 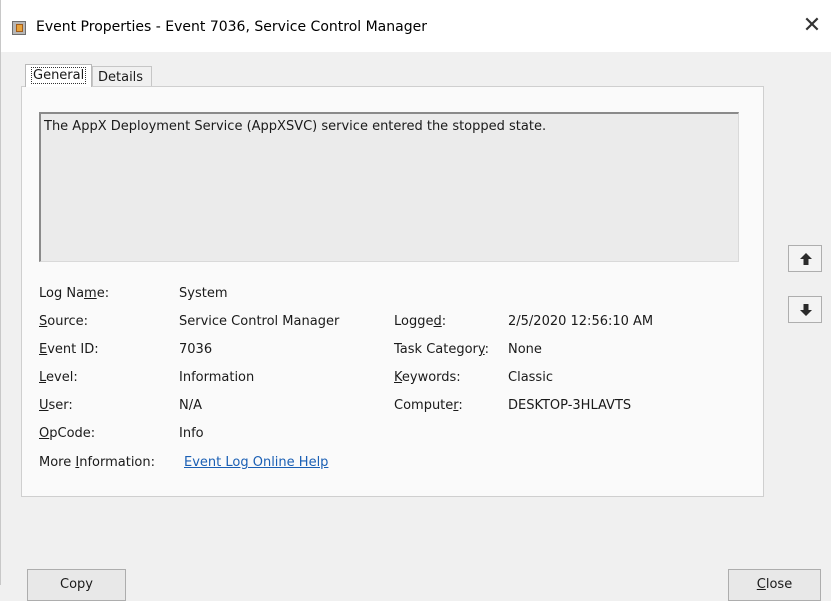 I want to click on tab-details: Details, so click(x=122, y=76).